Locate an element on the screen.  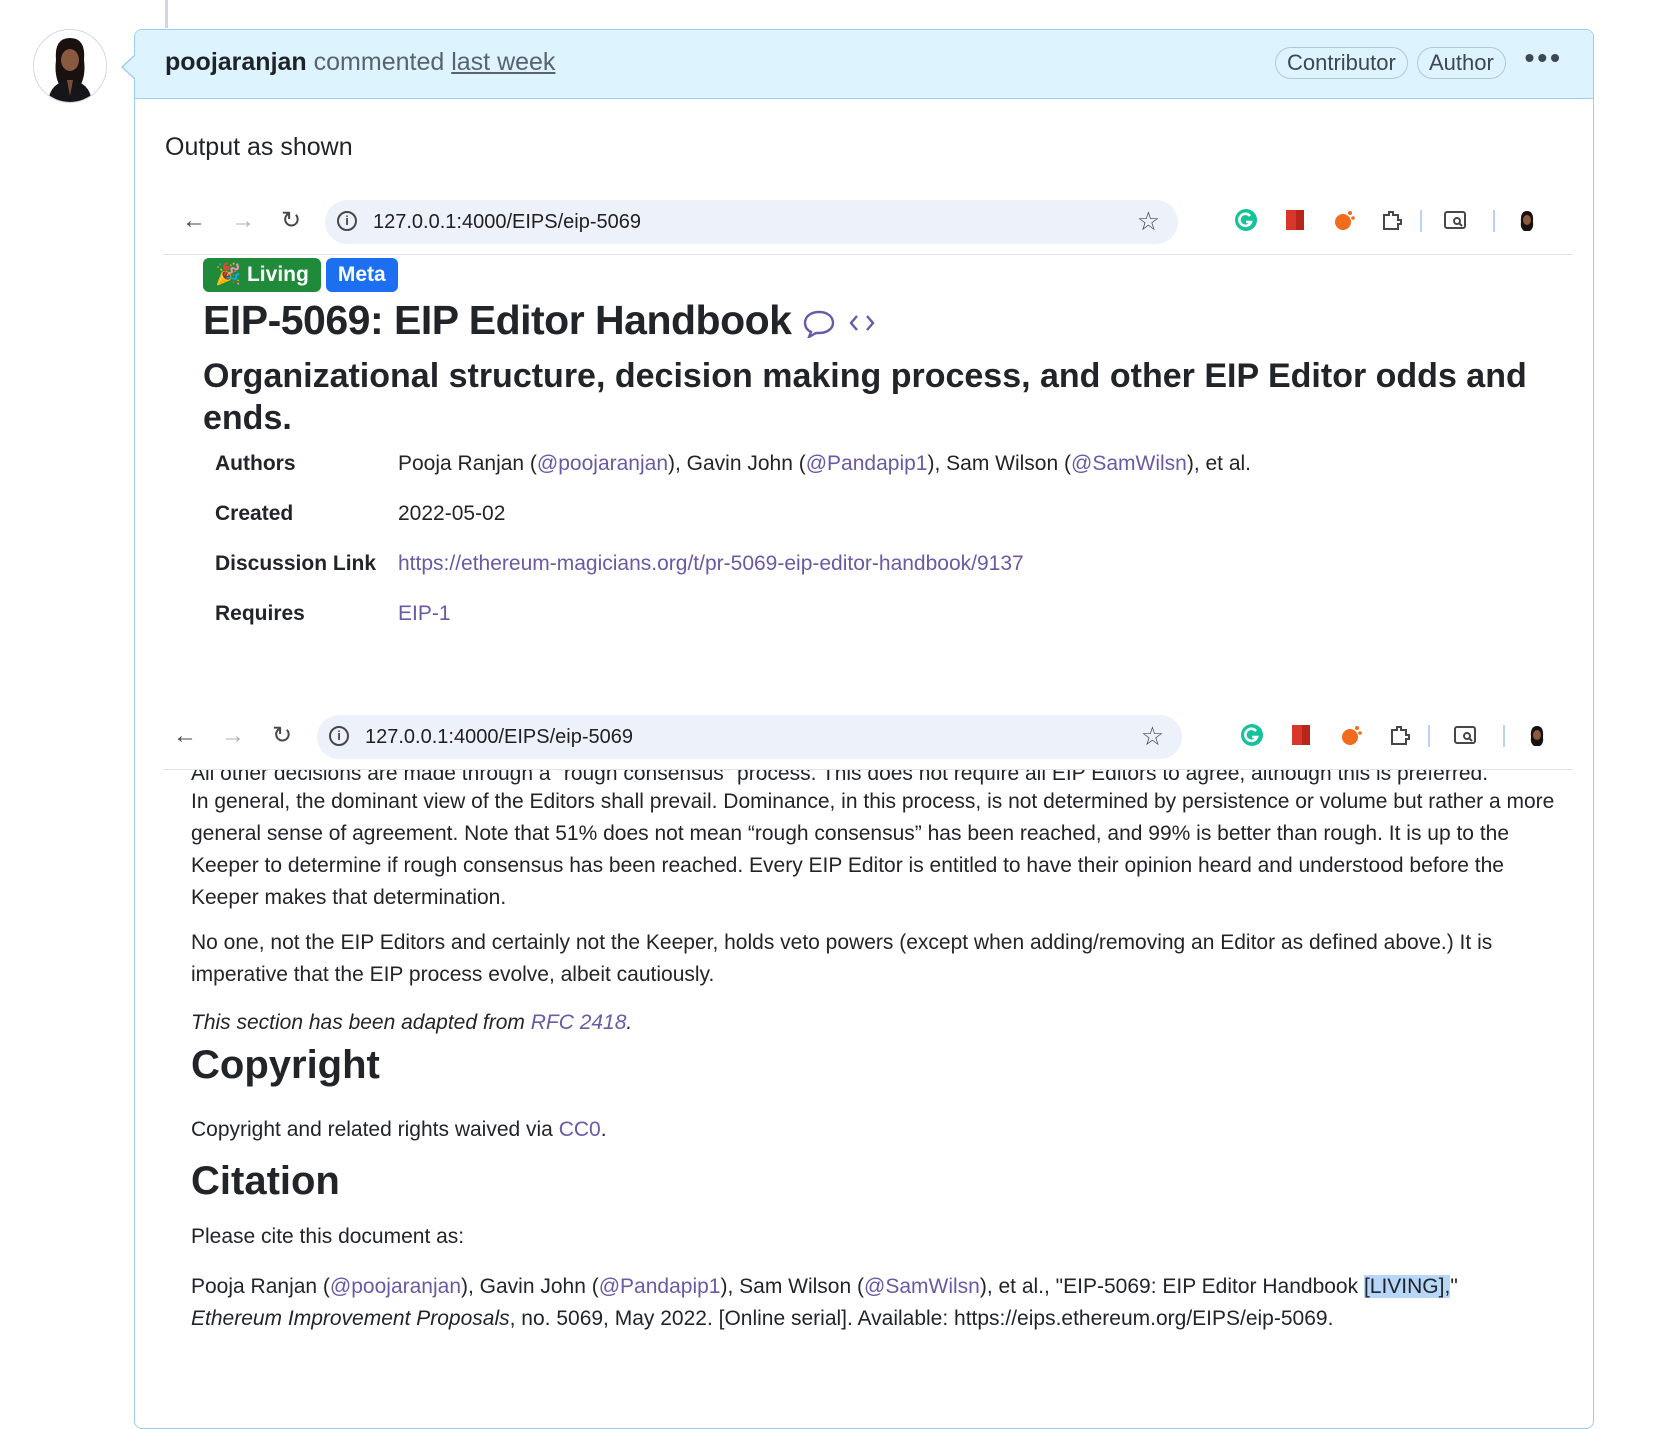
created-value: 2022-05-02 is located at coordinates (452, 513).